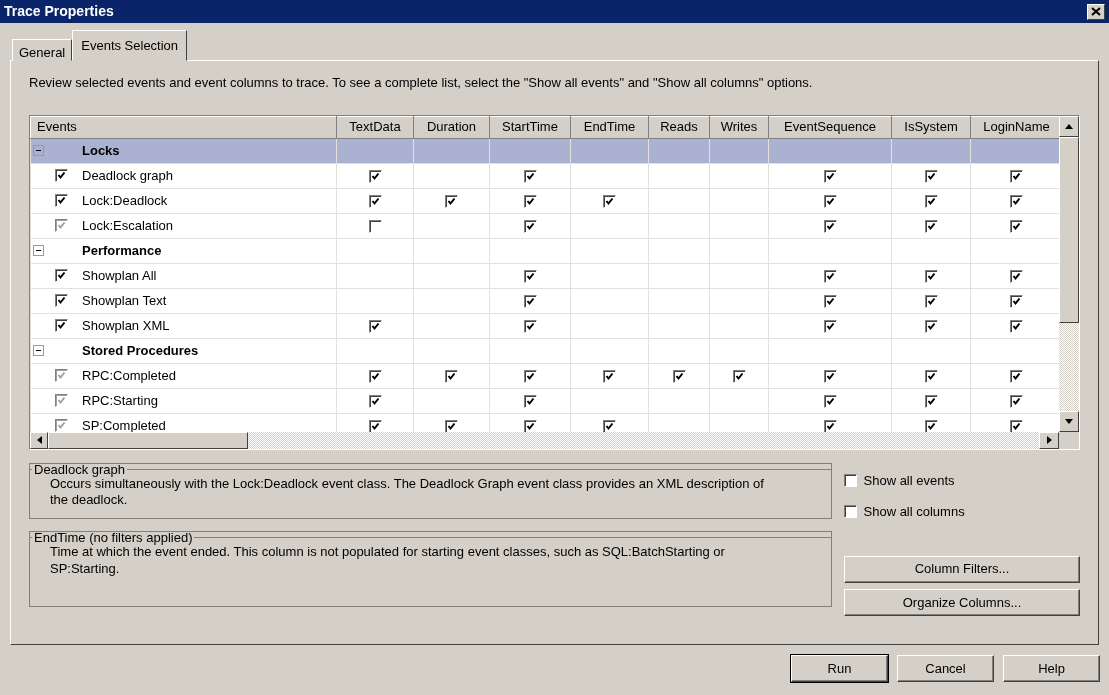  I want to click on group-title: Deadlock graph, so click(80, 469).